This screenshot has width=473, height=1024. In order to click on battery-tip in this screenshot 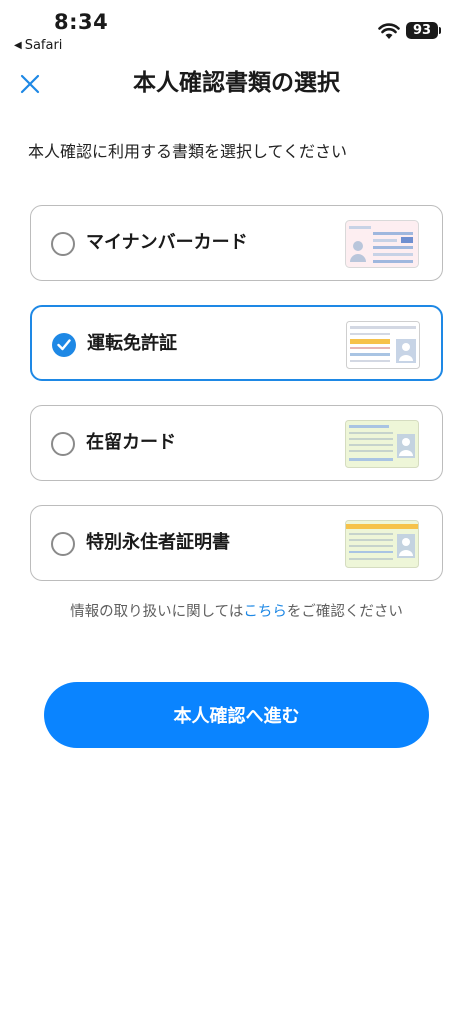, I will do `click(440, 30)`.